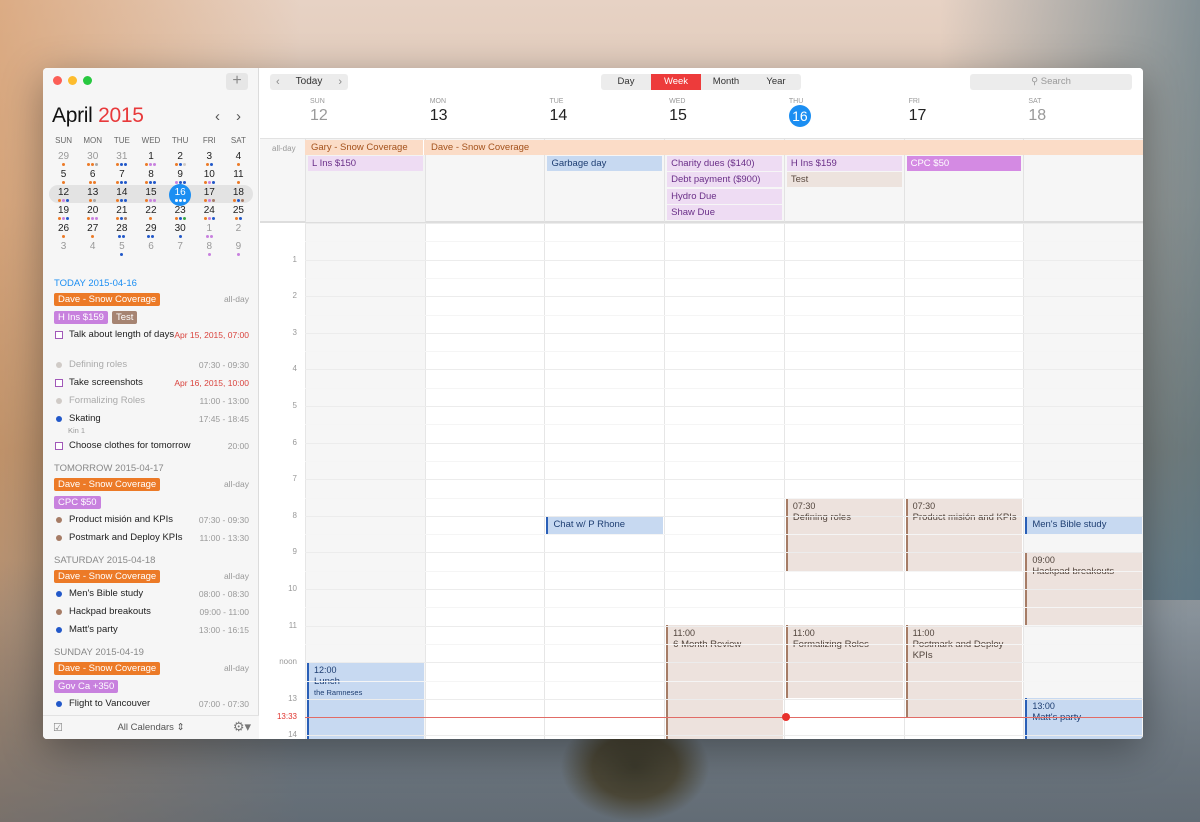 Image resolution: width=1200 pixels, height=822 pixels. I want to click on all-day-event: Test, so click(844, 179).